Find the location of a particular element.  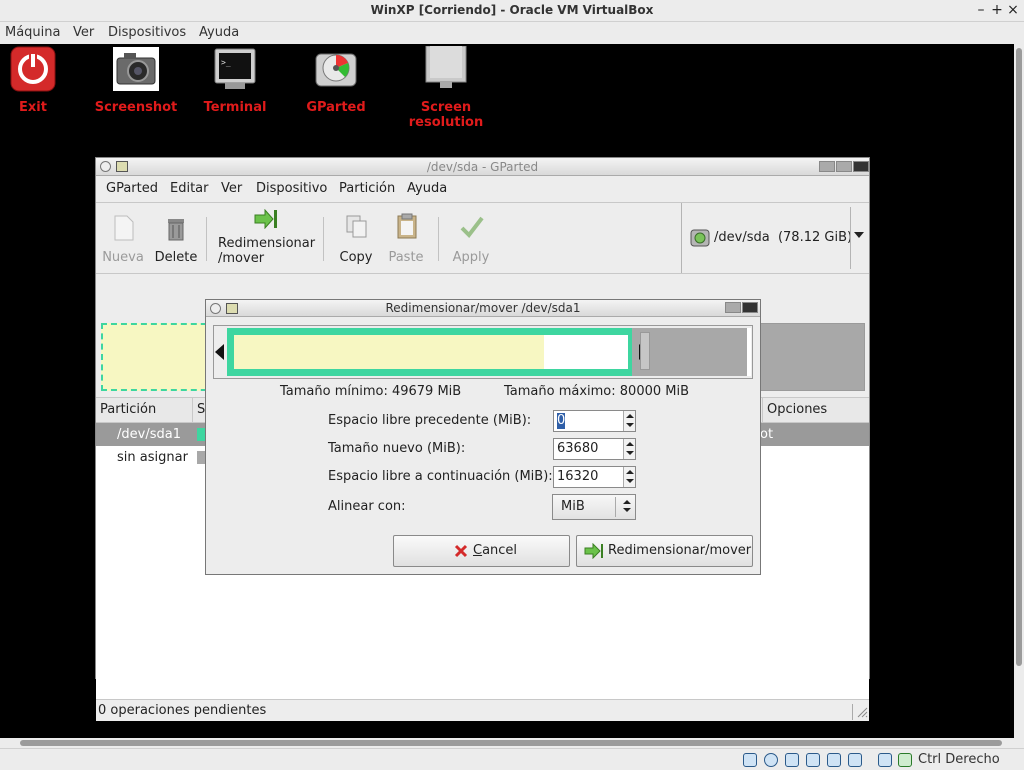

column-header-particion: Partición is located at coordinates (144, 410).